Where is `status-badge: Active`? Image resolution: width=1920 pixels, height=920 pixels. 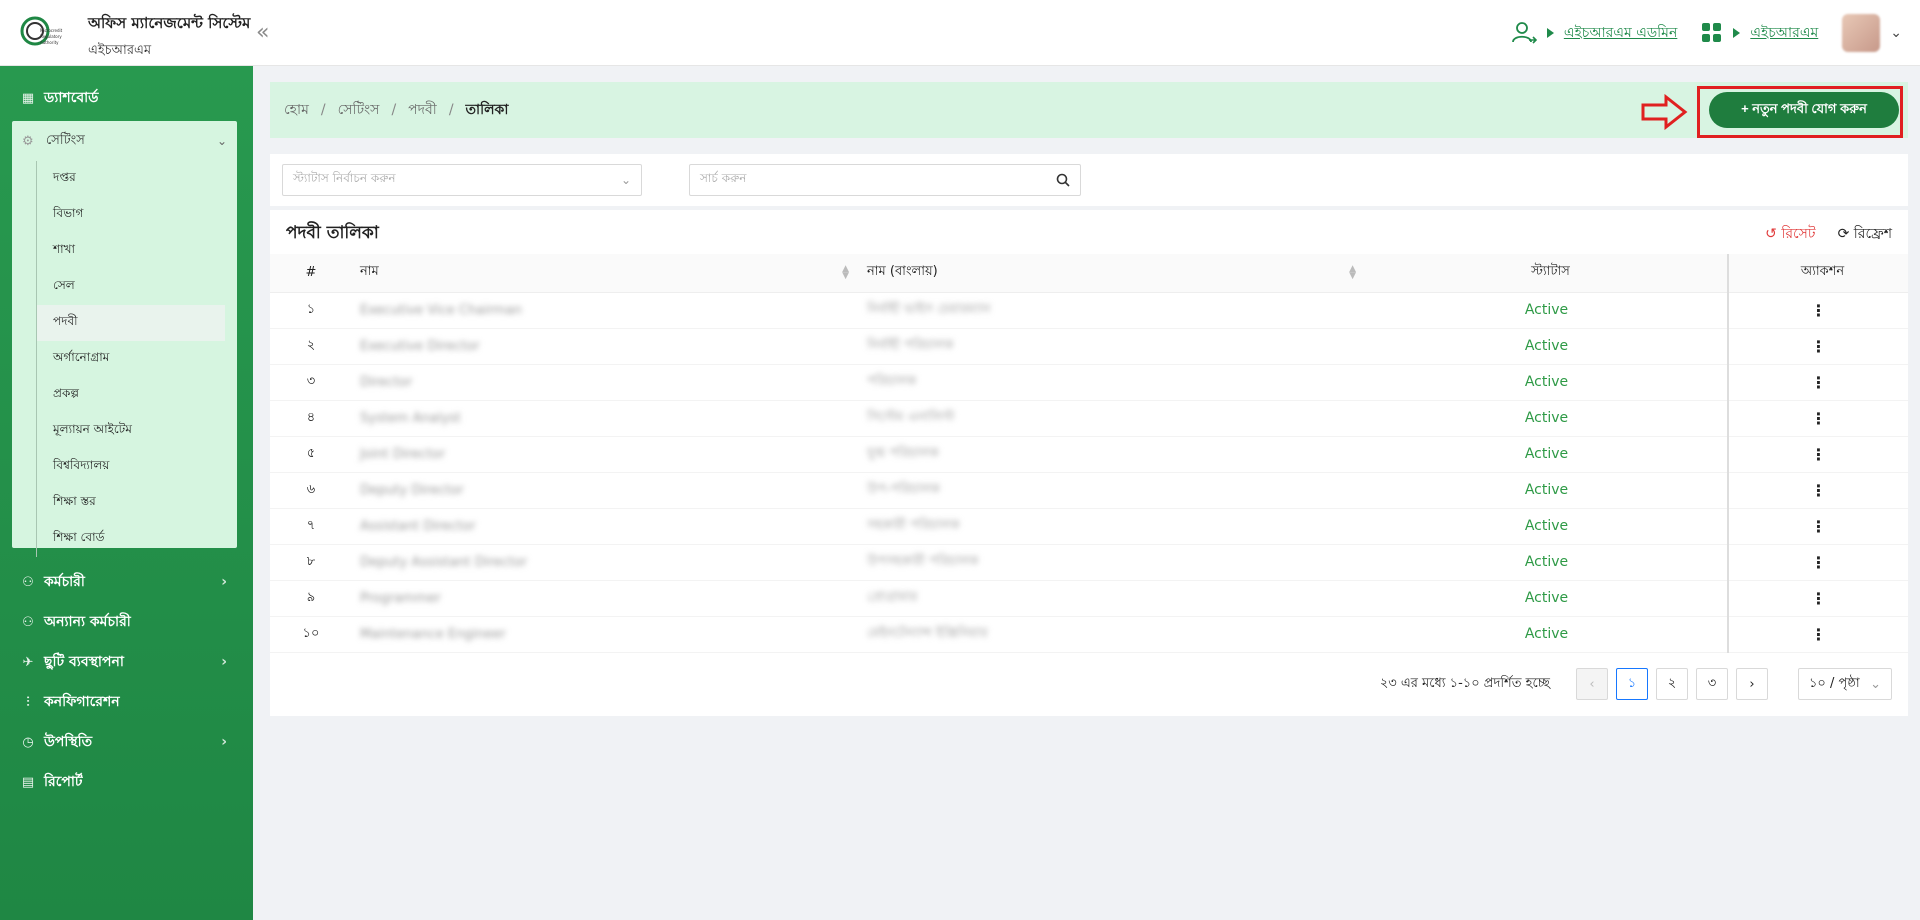 status-badge: Active is located at coordinates (1547, 598).